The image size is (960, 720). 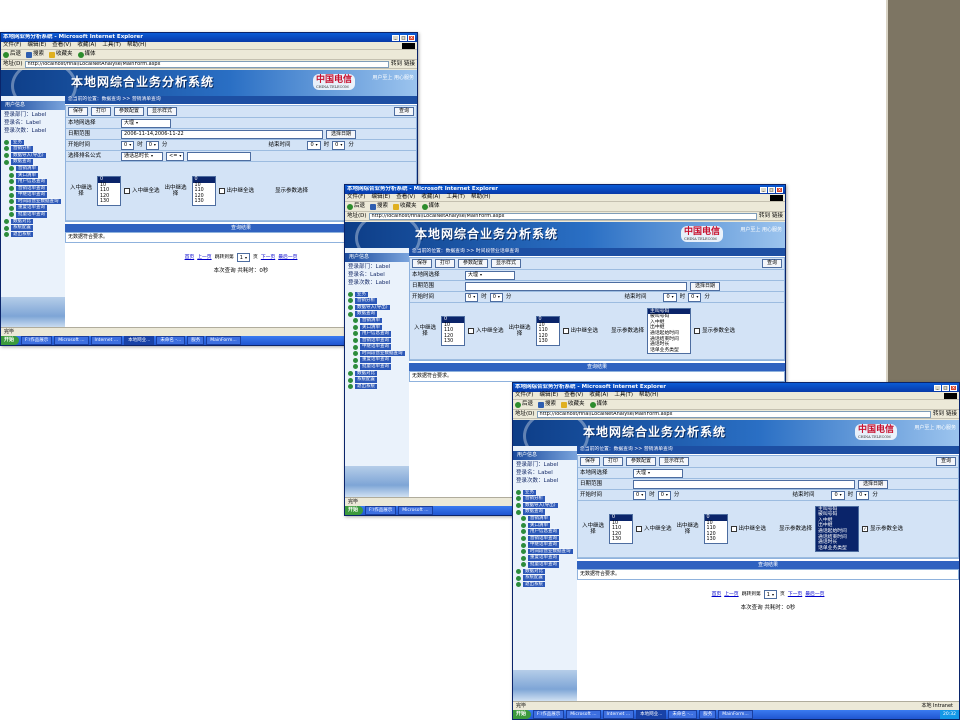 I want to click on search-button: 搜索, so click(x=35, y=54).